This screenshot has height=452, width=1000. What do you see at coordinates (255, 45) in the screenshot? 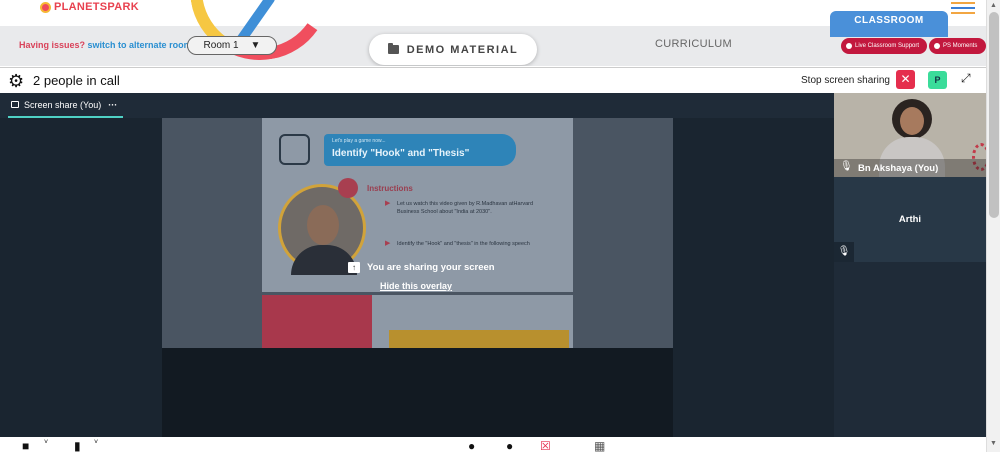
I see `caret-down-icon: ▼` at bounding box center [255, 45].